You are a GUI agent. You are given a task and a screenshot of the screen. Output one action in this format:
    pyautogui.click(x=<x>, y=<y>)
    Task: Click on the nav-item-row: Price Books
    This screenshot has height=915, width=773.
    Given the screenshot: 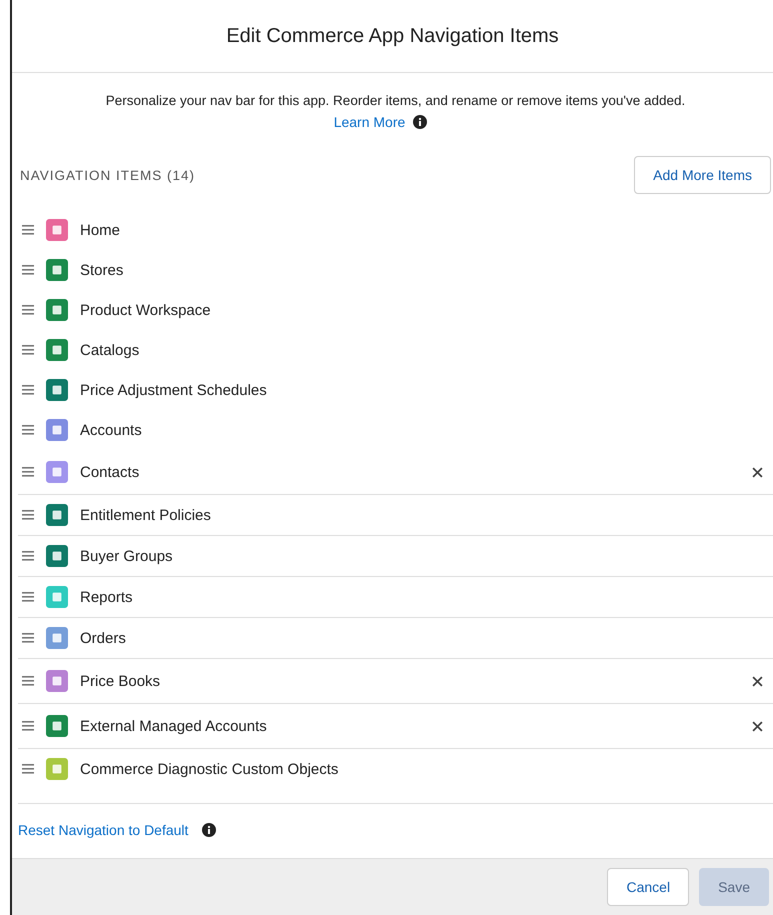 What is the action you would take?
    pyautogui.click(x=395, y=680)
    